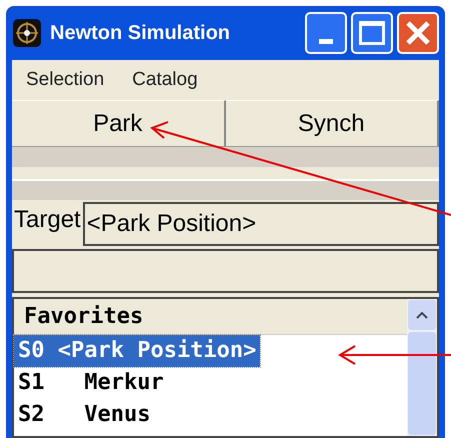 The height and width of the screenshot is (438, 451). I want to click on menu-item: Selection, so click(65, 80).